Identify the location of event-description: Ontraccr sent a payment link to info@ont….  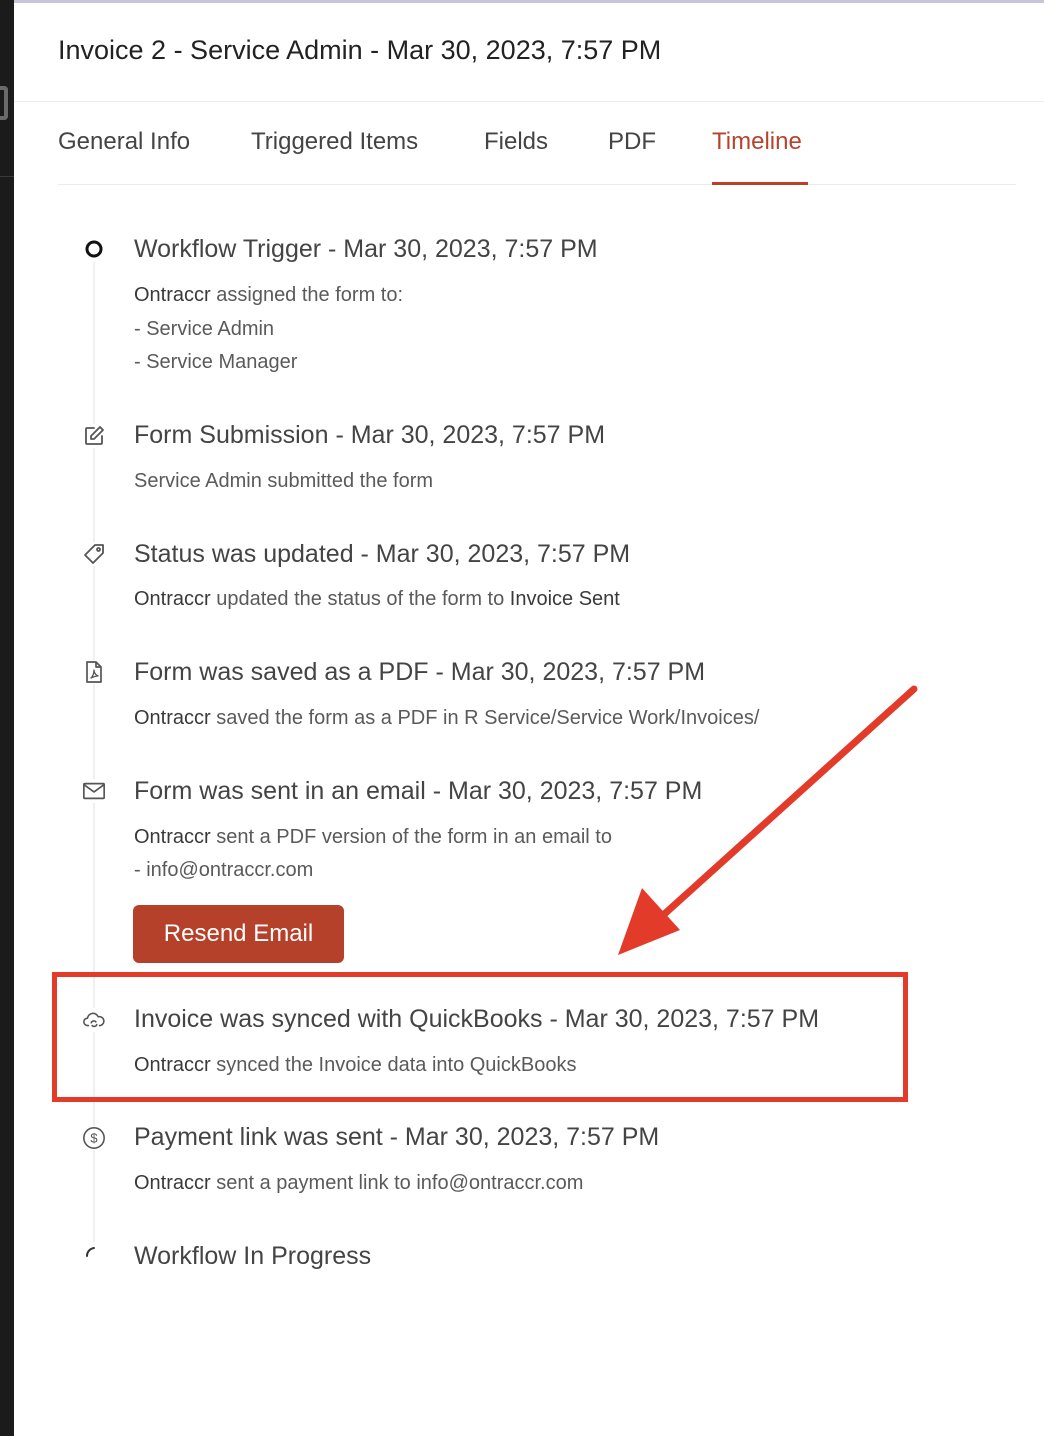
(358, 1183).